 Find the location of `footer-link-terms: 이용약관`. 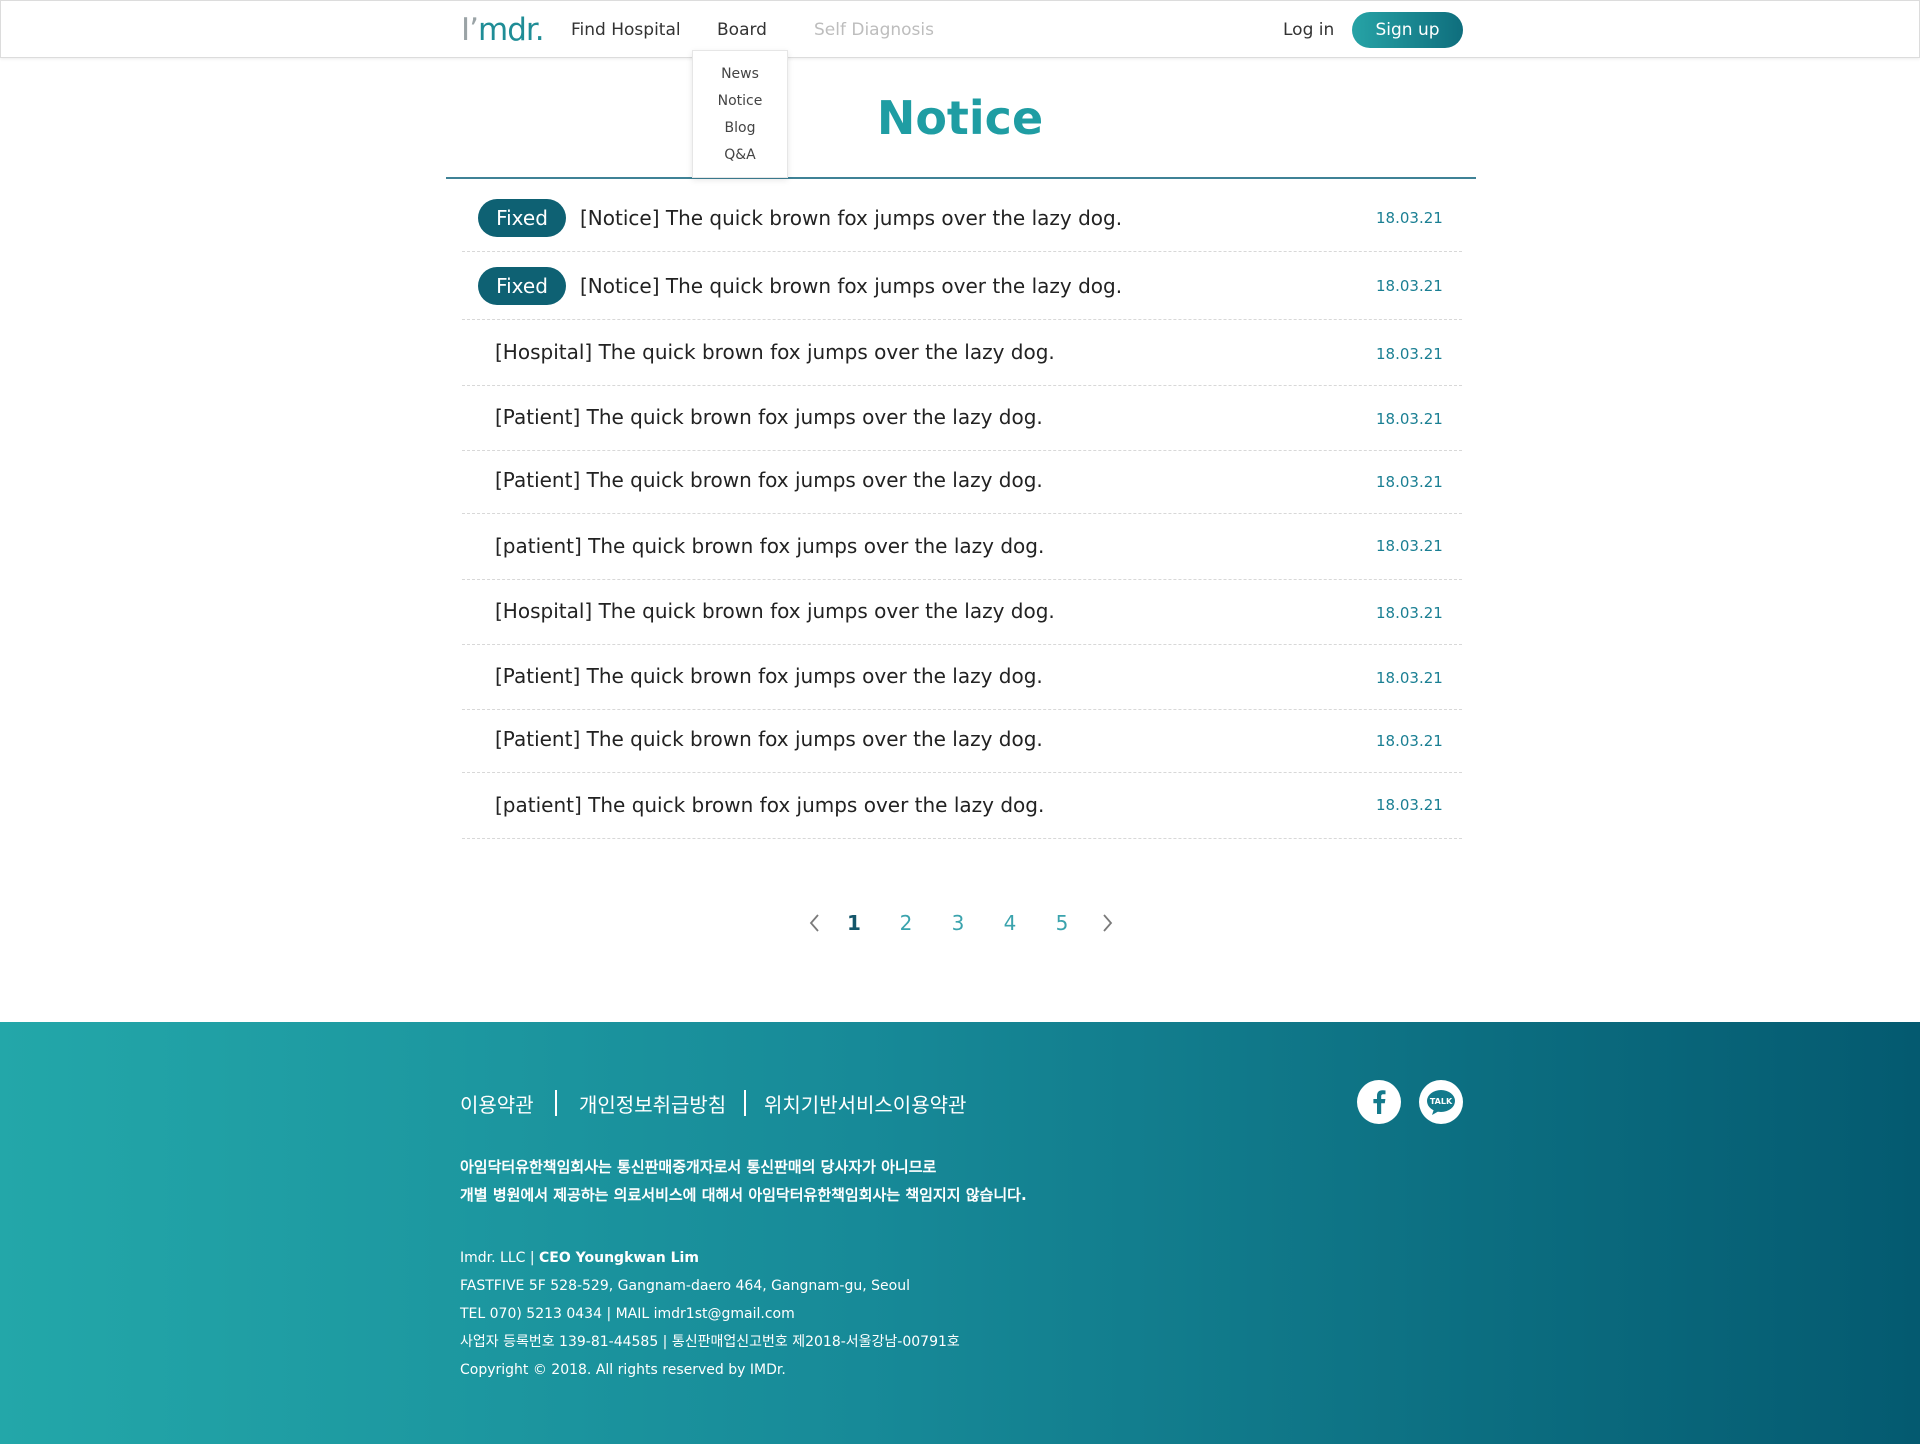

footer-link-terms: 이용약관 is located at coordinates (497, 1105).